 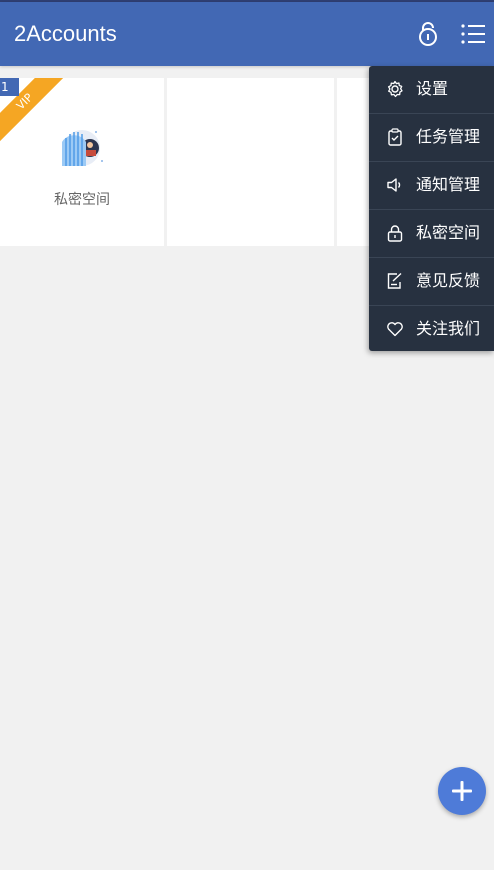 I want to click on slot-number-badge: 1, so click(x=9, y=87).